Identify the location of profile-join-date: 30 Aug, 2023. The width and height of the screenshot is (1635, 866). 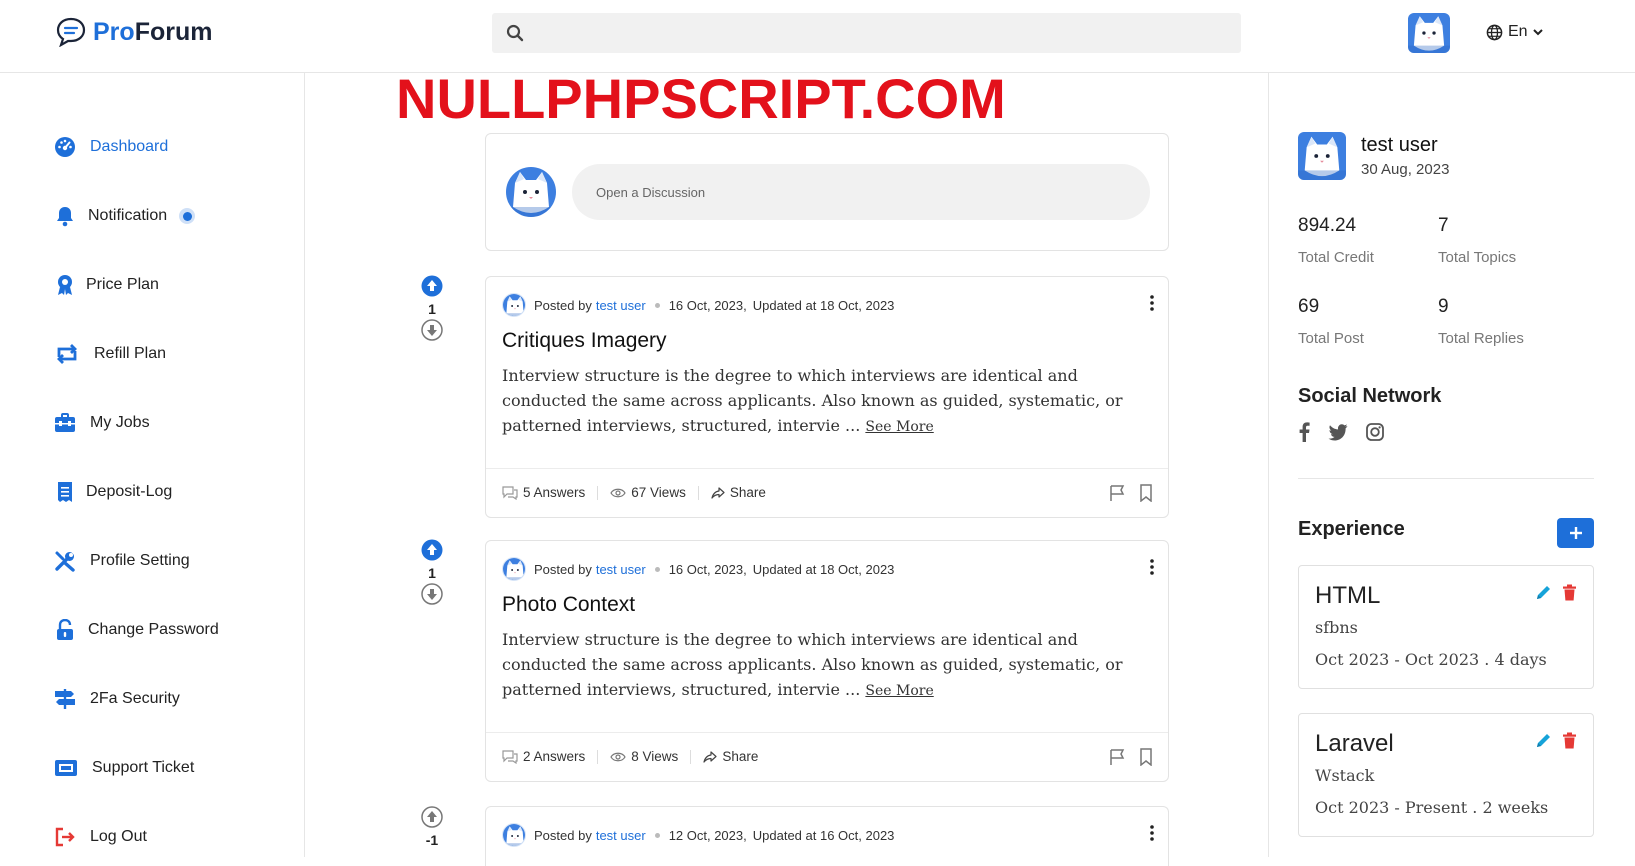
(1405, 169).